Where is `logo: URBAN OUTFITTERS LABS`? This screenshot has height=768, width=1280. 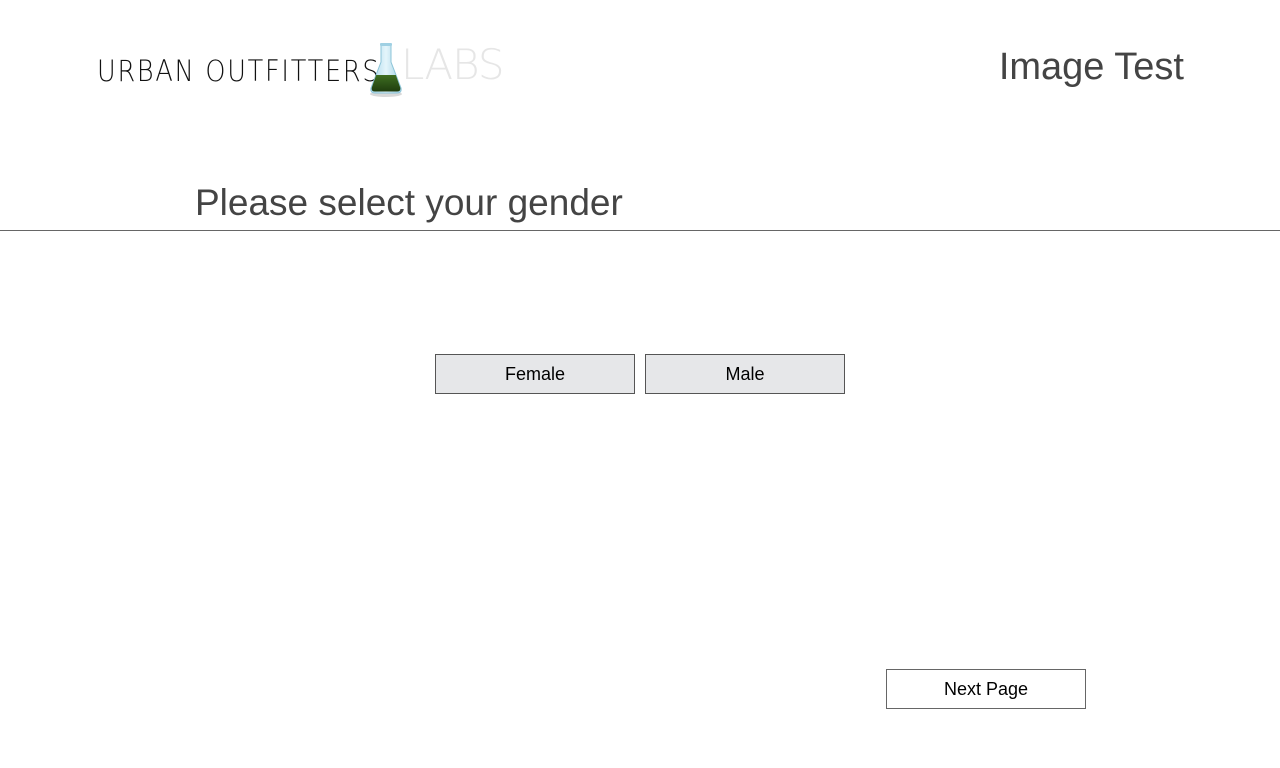 logo: URBAN OUTFITTERS LABS is located at coordinates (301, 70).